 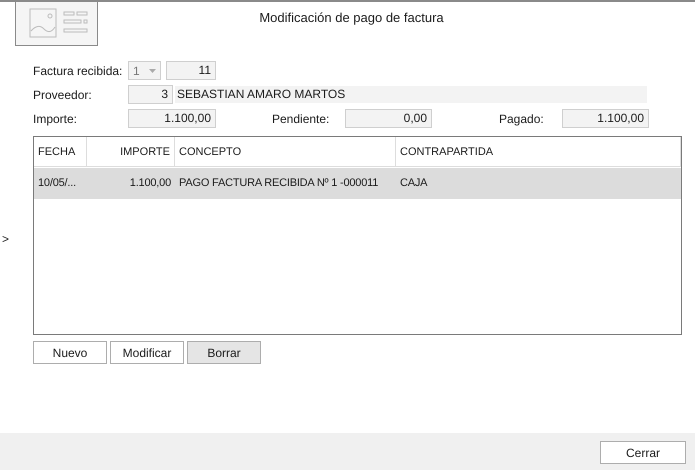 I want to click on column-header: CONTRAPARTIDA, so click(x=538, y=151).